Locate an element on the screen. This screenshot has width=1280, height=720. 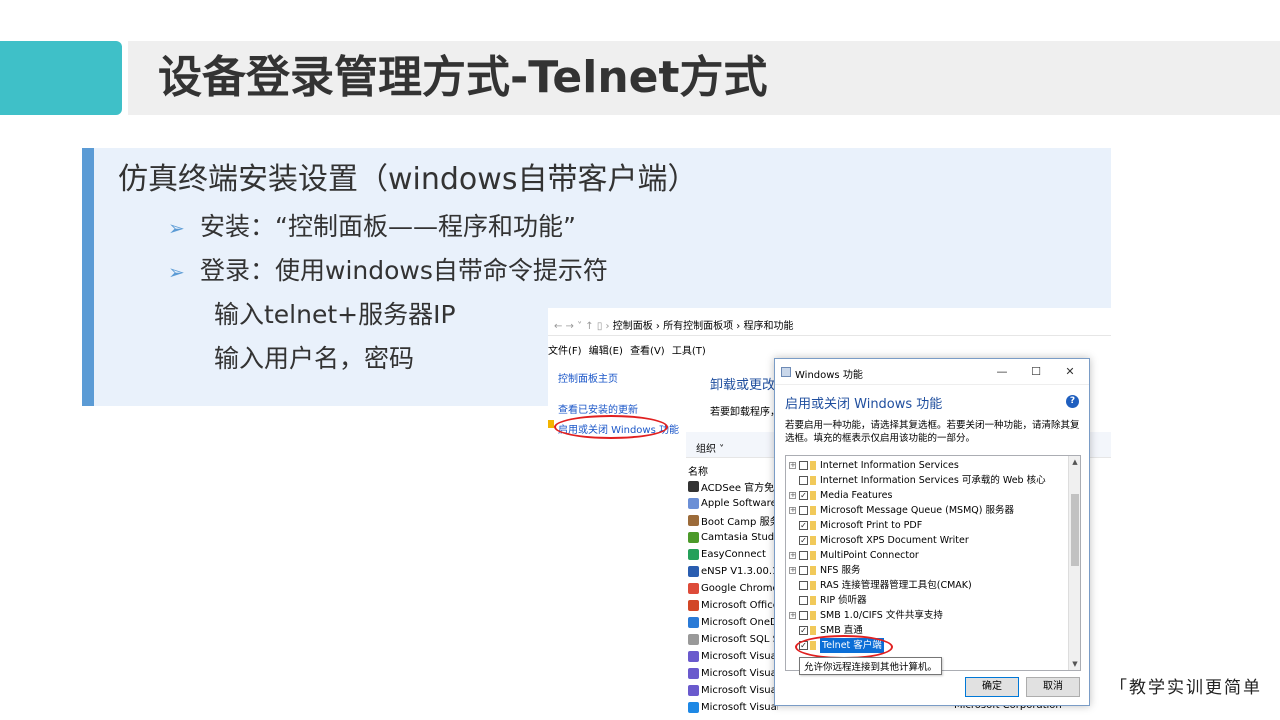
program-row: Microsoft Visual Studio Code is located at coordinates (733, 707).